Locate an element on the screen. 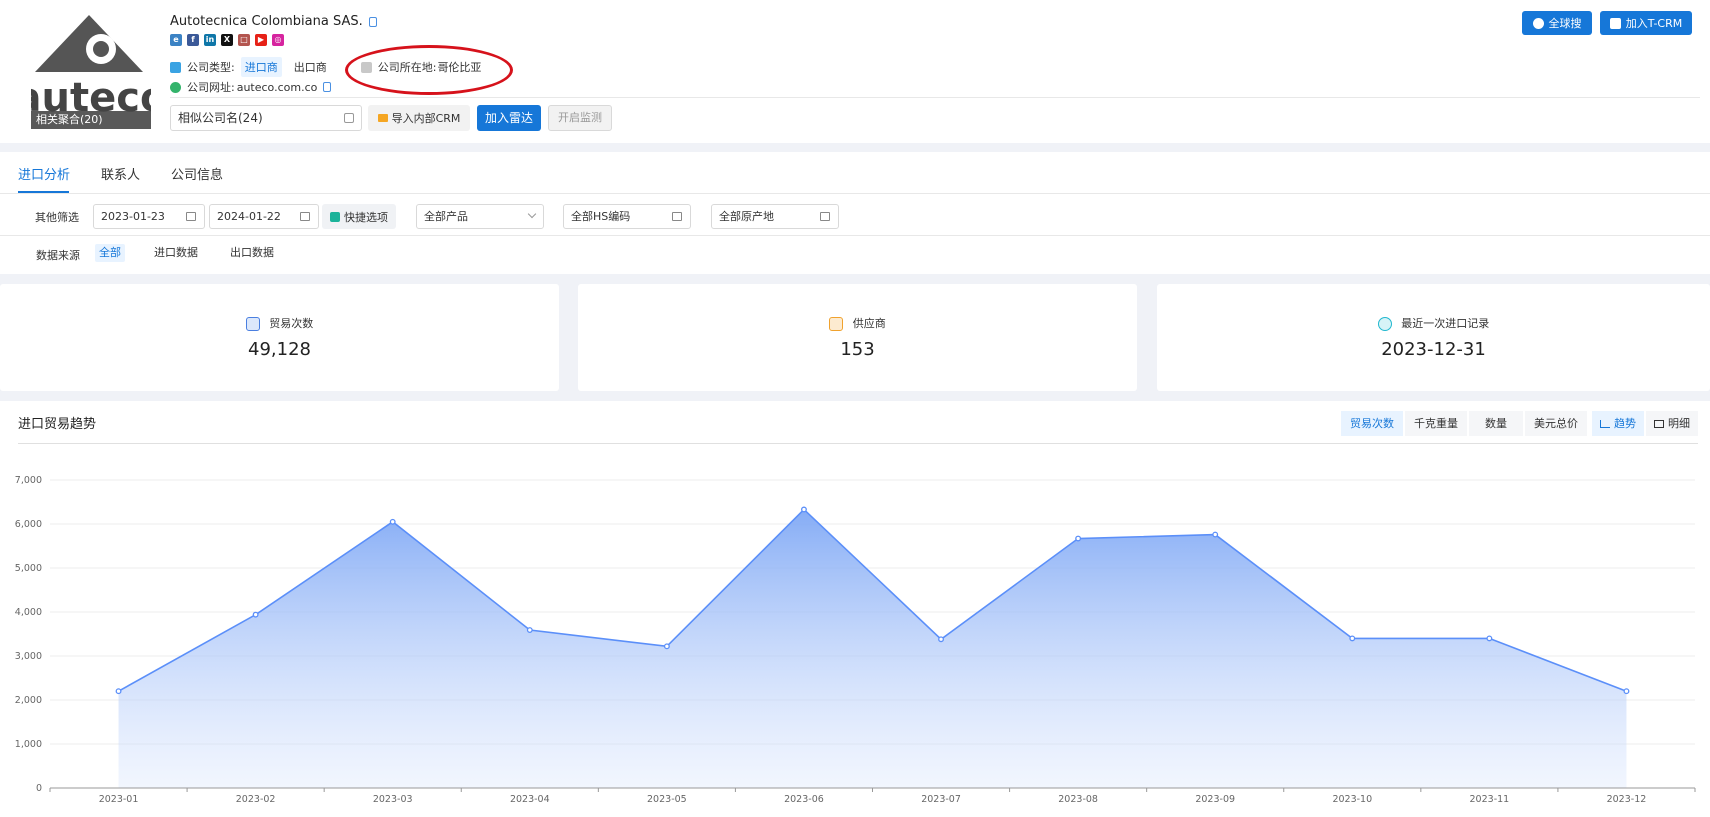  view-tab-detail: 明细 is located at coordinates (1672, 423).